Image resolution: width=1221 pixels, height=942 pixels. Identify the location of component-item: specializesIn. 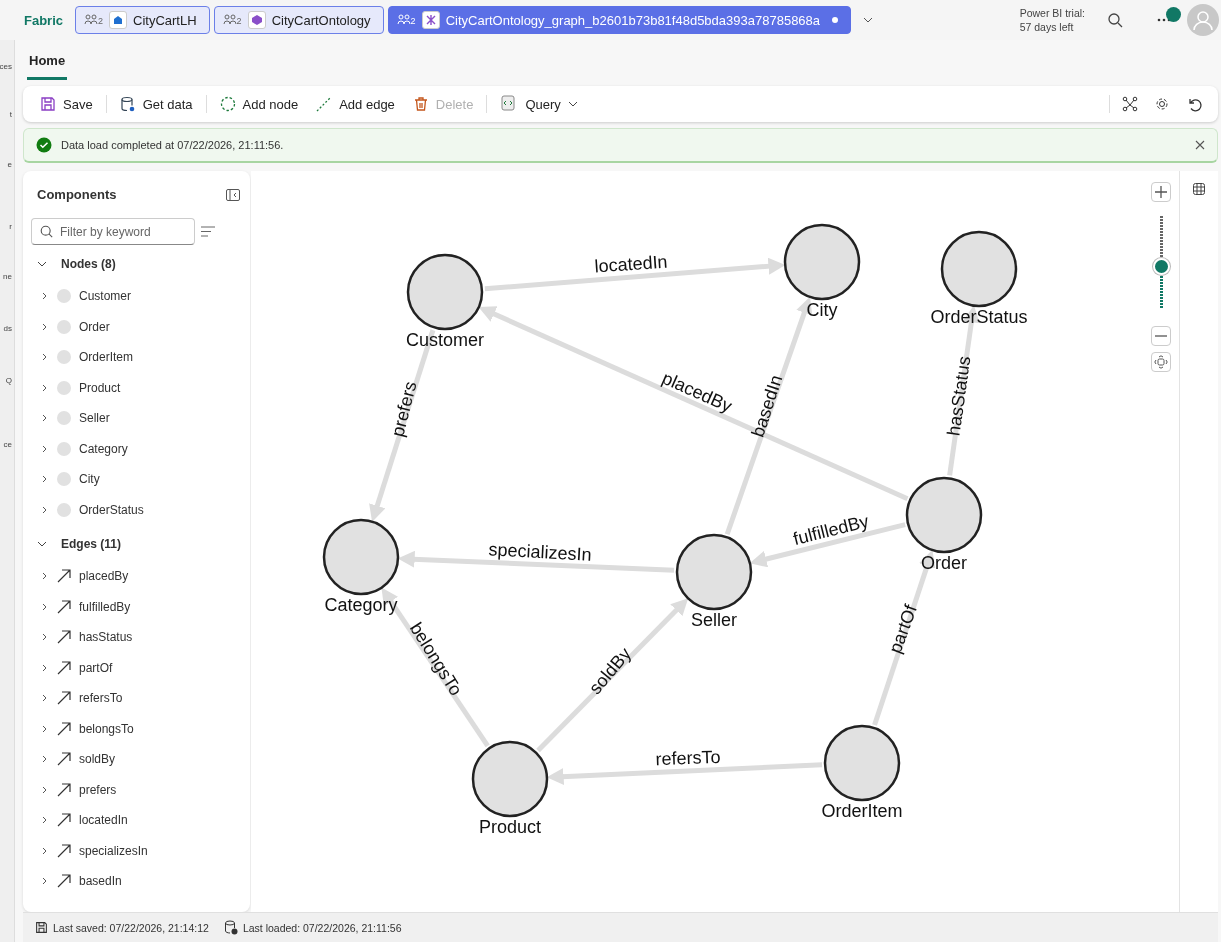
(136, 850).